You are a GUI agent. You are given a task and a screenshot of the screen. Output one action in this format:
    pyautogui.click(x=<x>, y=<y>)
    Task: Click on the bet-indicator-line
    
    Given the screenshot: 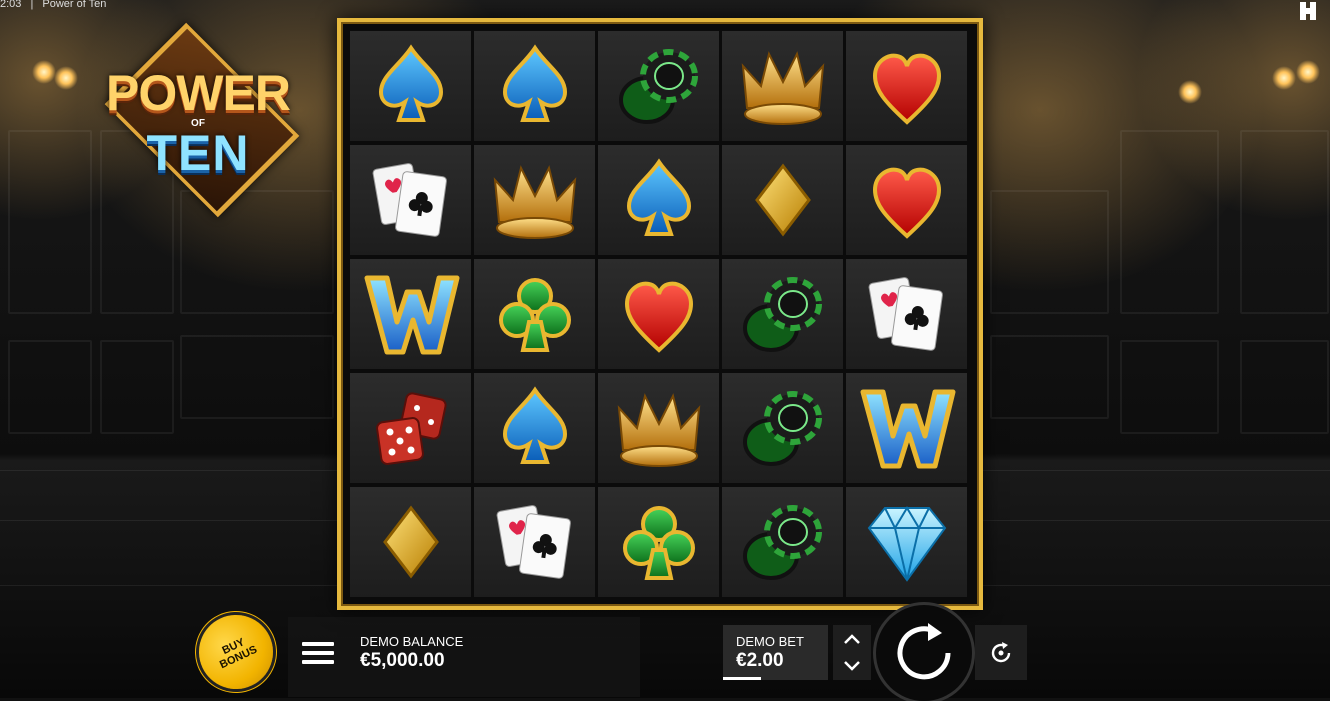 What is the action you would take?
    pyautogui.click(x=742, y=678)
    